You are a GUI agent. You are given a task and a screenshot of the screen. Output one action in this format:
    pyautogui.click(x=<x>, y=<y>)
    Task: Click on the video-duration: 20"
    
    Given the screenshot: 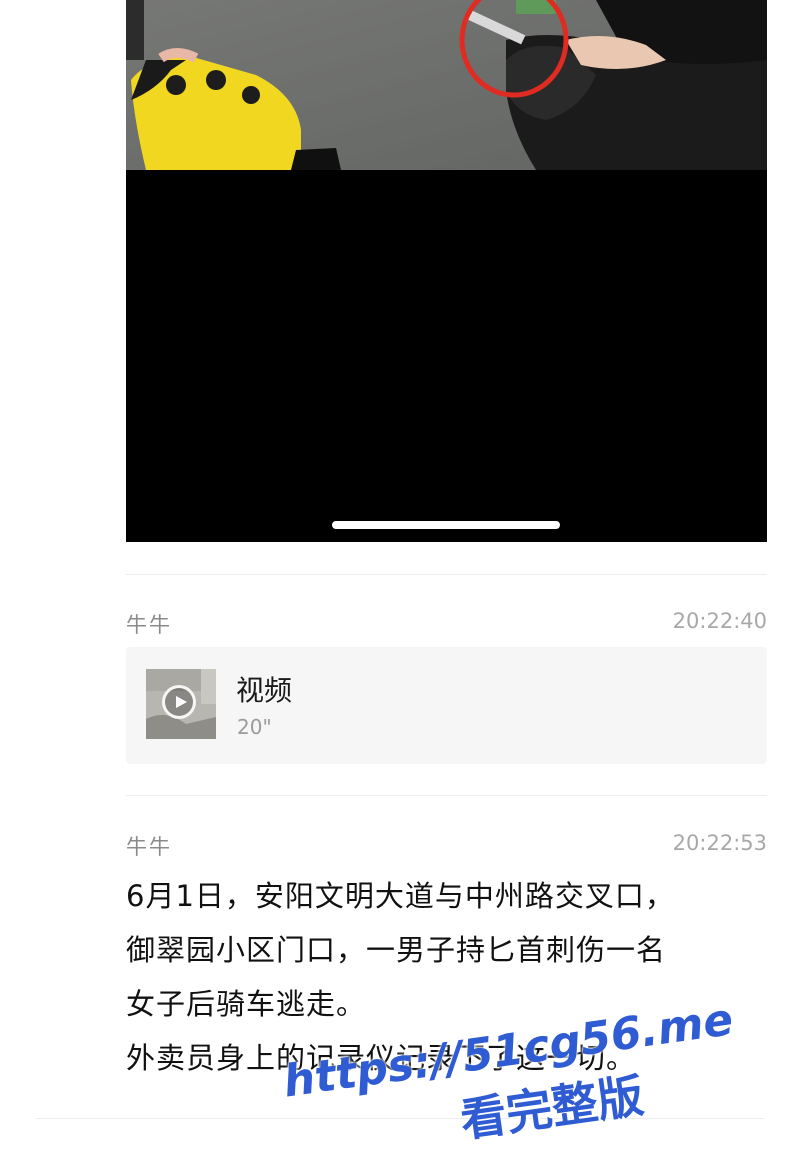 What is the action you would take?
    pyautogui.click(x=254, y=727)
    